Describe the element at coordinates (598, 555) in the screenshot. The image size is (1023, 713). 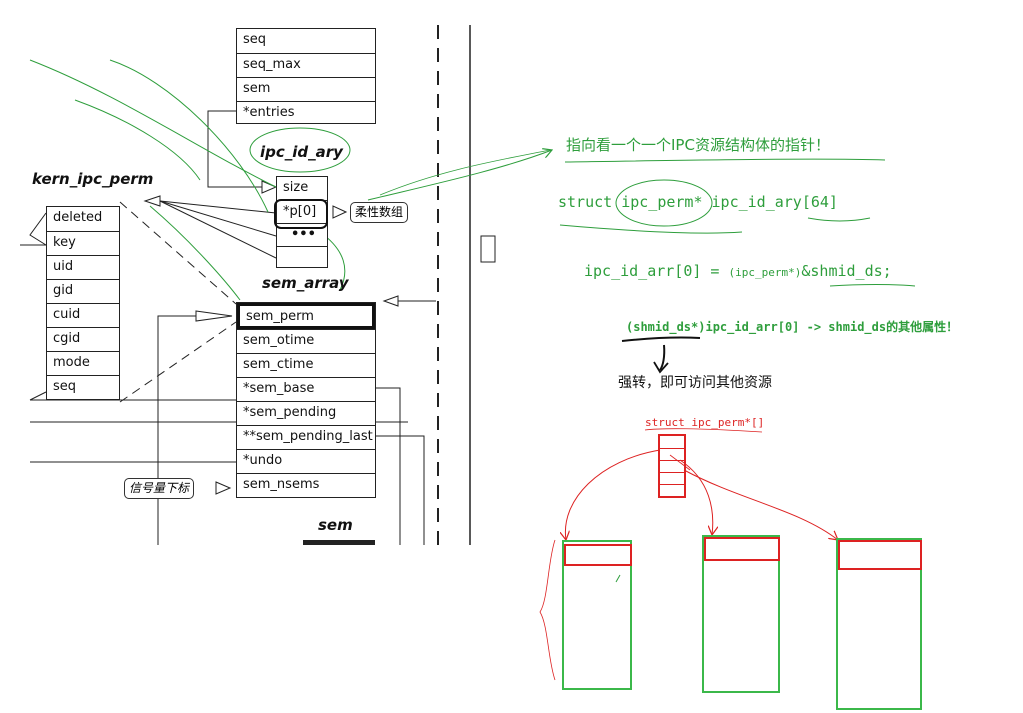
I see `resource-struct-1-perm` at that location.